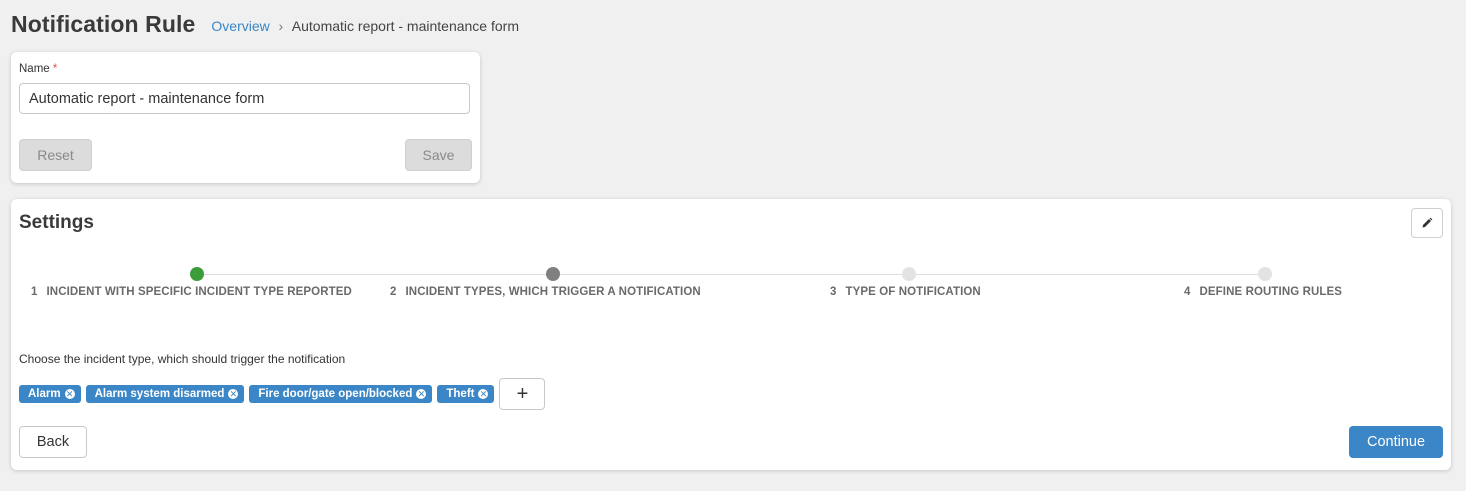  I want to click on tag-theft: Theft ✕, so click(466, 394).